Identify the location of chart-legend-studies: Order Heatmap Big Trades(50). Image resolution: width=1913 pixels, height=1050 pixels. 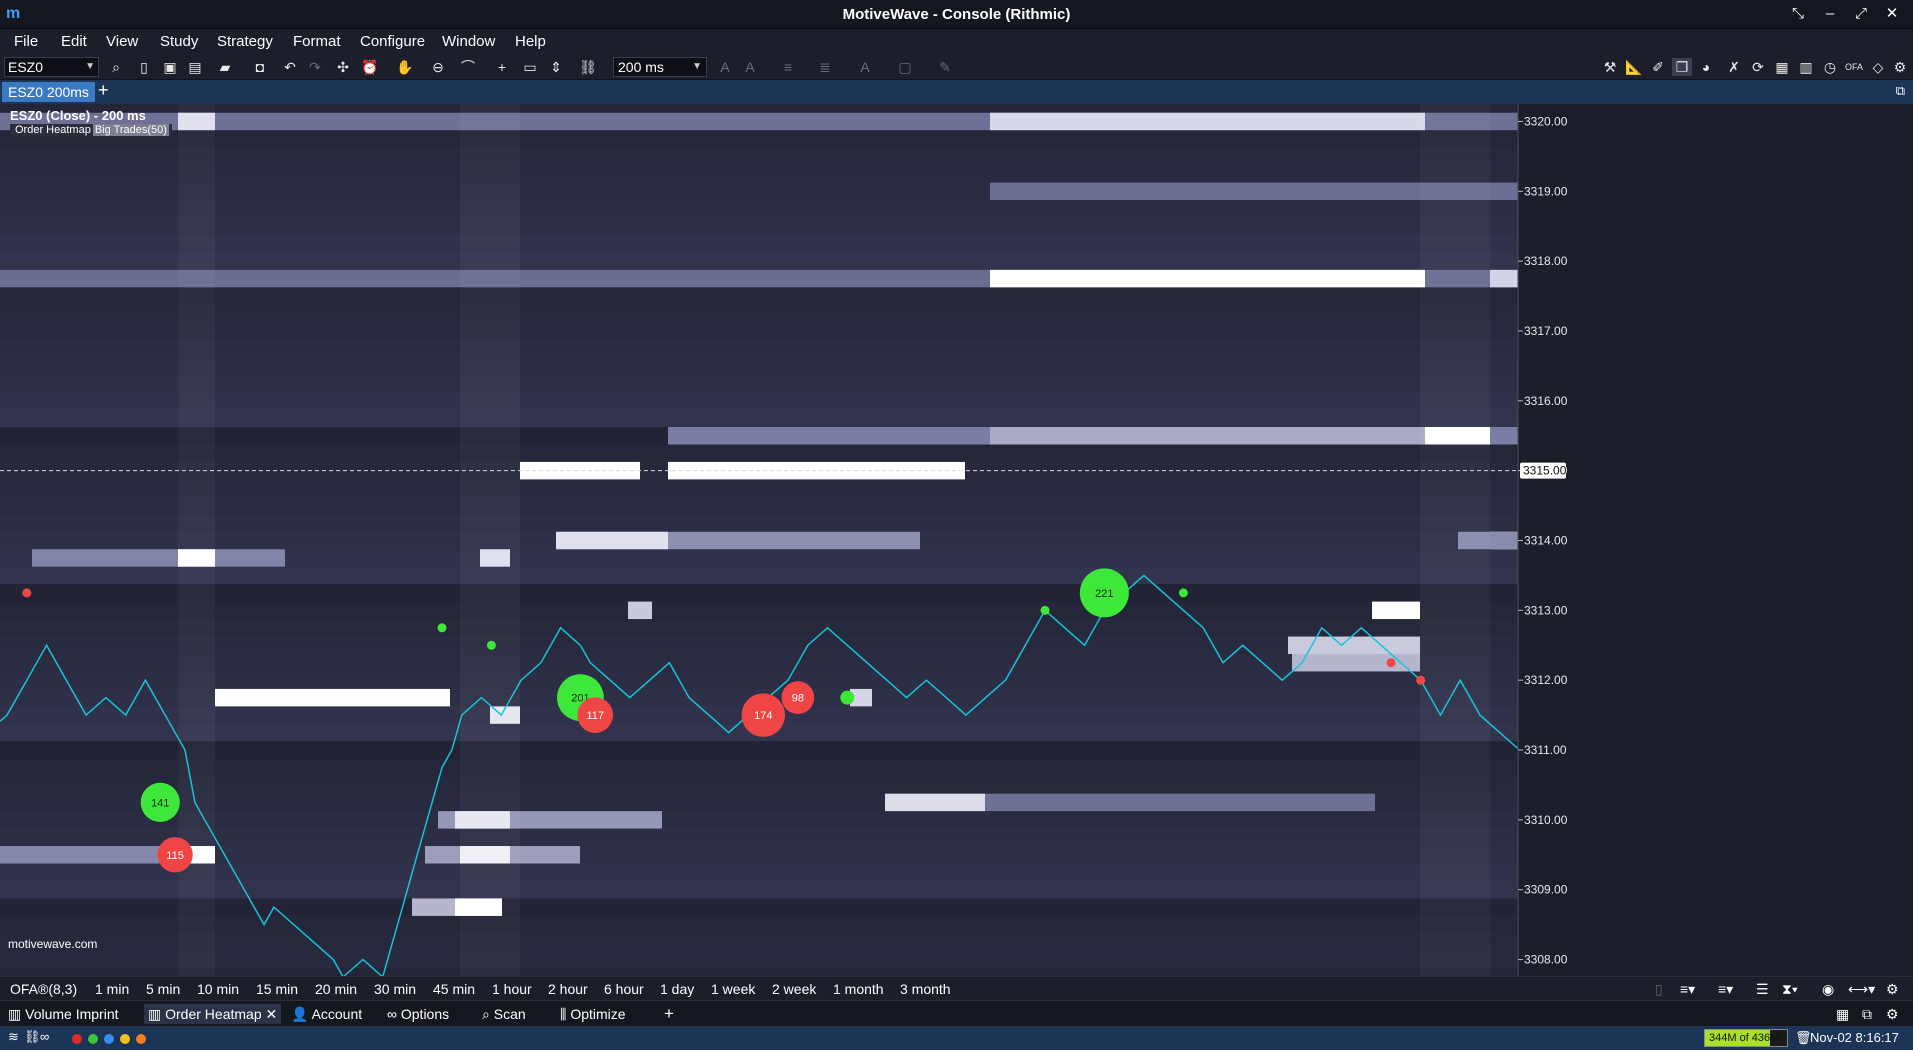
(91, 130).